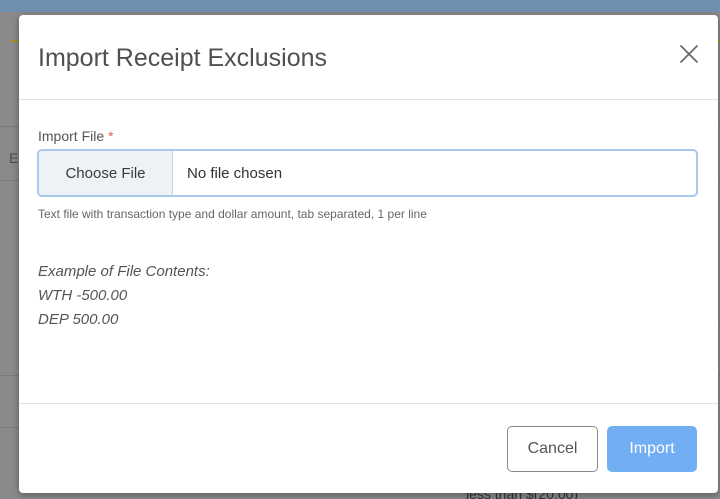  What do you see at coordinates (652, 449) in the screenshot?
I see `import-button: Import` at bounding box center [652, 449].